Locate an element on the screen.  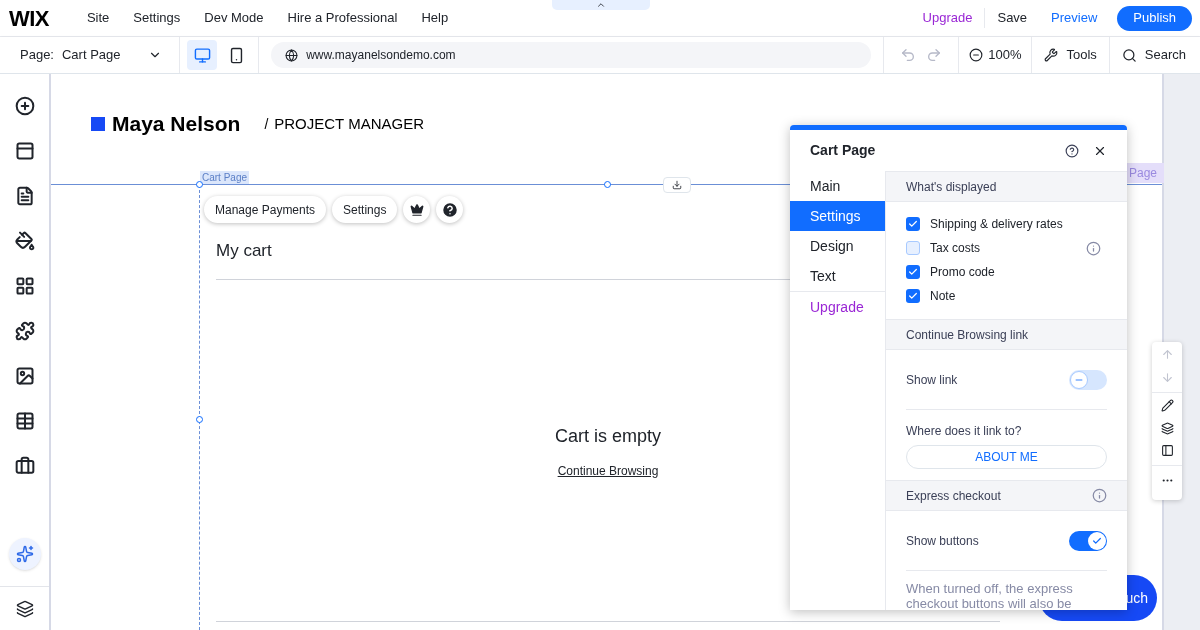
sections-icon is located at coordinates (24, 151).